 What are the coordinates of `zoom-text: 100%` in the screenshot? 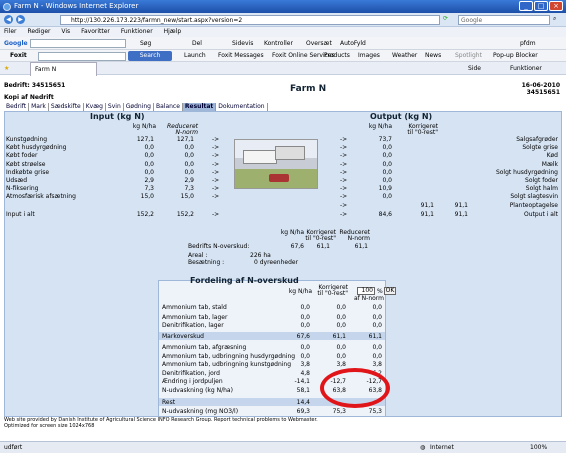 It's located at (538, 448).